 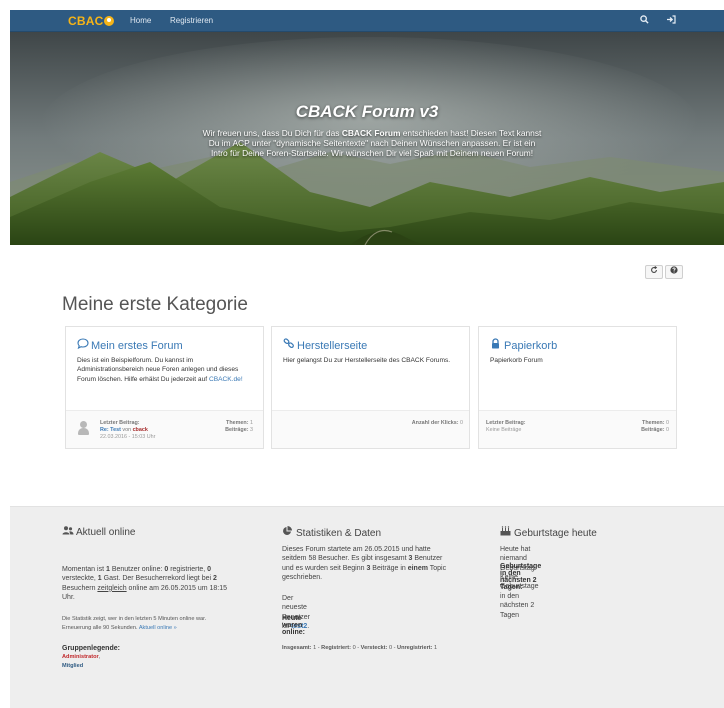 What do you see at coordinates (655, 430) in the screenshot?
I see `posts-count: Beiträge: 0` at bounding box center [655, 430].